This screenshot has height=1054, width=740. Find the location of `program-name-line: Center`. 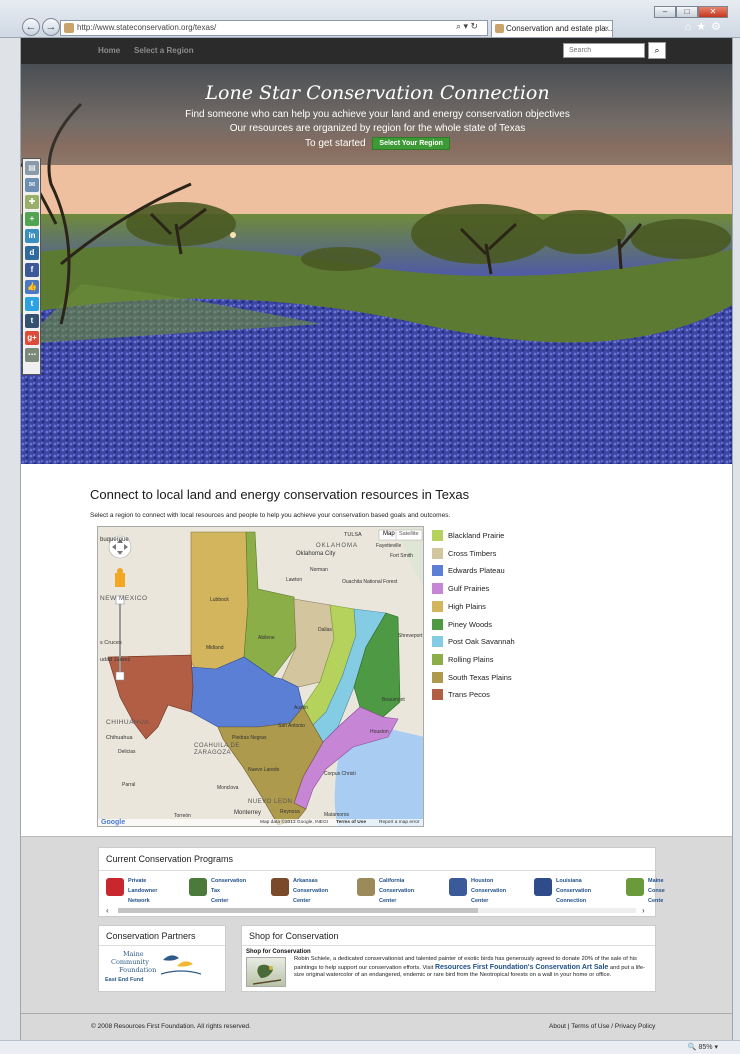

program-name-line: Center is located at coordinates (220, 901).